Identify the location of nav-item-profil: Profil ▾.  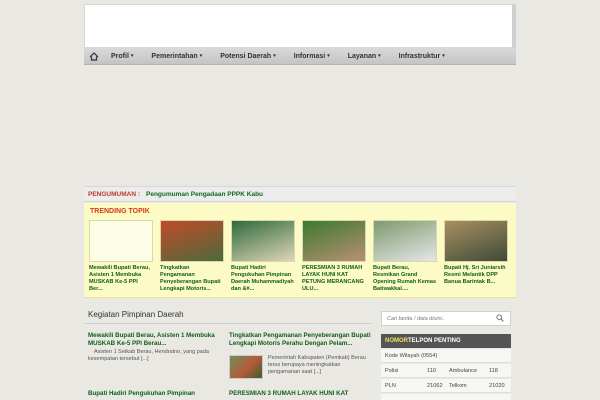
(122, 56).